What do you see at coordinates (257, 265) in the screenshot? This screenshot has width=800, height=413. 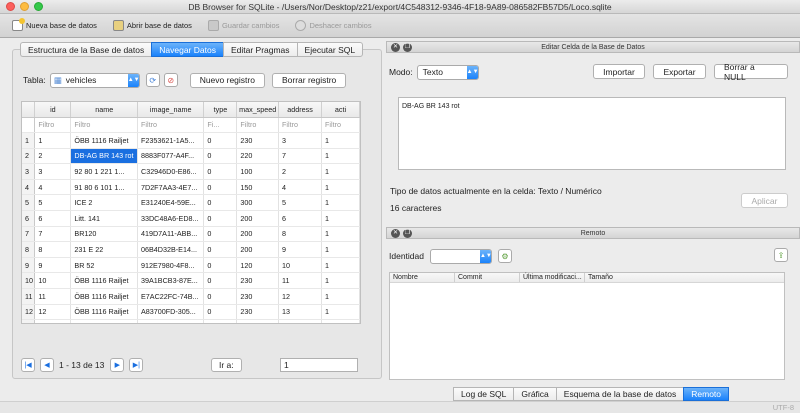 I see `cell-max-speed: 120` at bounding box center [257, 265].